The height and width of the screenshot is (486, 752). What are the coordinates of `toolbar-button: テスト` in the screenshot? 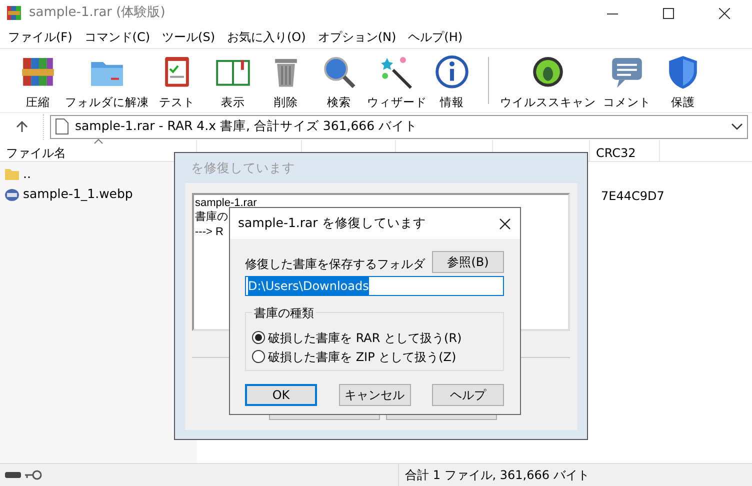 It's located at (177, 80).